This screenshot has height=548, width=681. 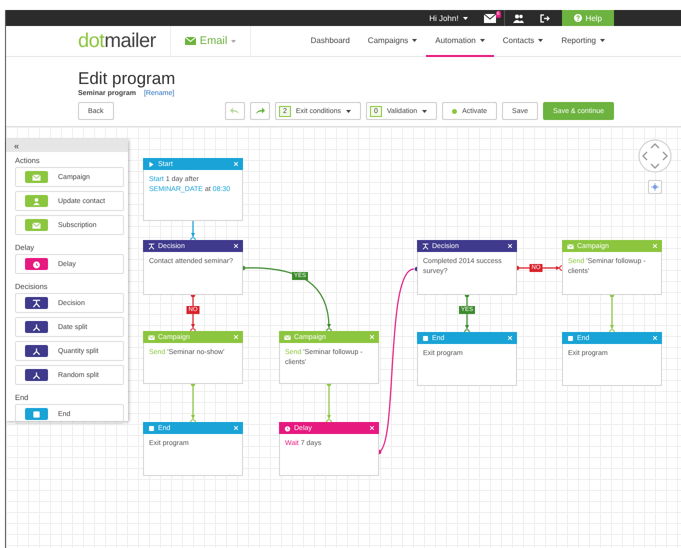 What do you see at coordinates (127, 79) in the screenshot?
I see `page-title: Edit program` at bounding box center [127, 79].